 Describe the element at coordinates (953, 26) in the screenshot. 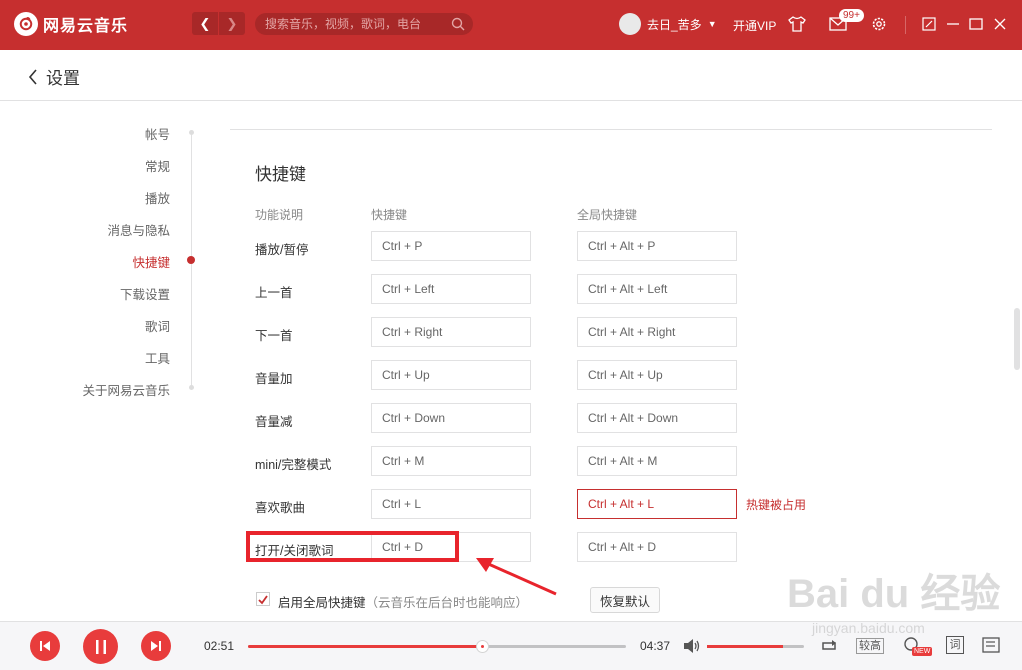

I see `minimize-icon` at that location.